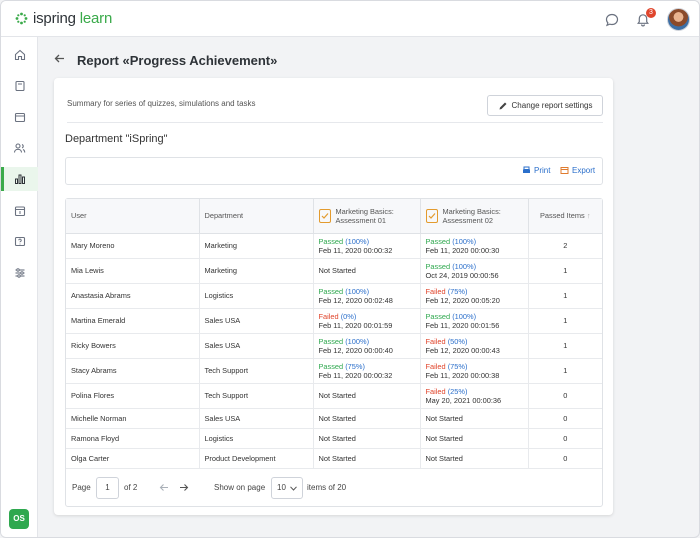 The height and width of the screenshot is (538, 700). I want to click on page-of-label: of 2, so click(131, 487).